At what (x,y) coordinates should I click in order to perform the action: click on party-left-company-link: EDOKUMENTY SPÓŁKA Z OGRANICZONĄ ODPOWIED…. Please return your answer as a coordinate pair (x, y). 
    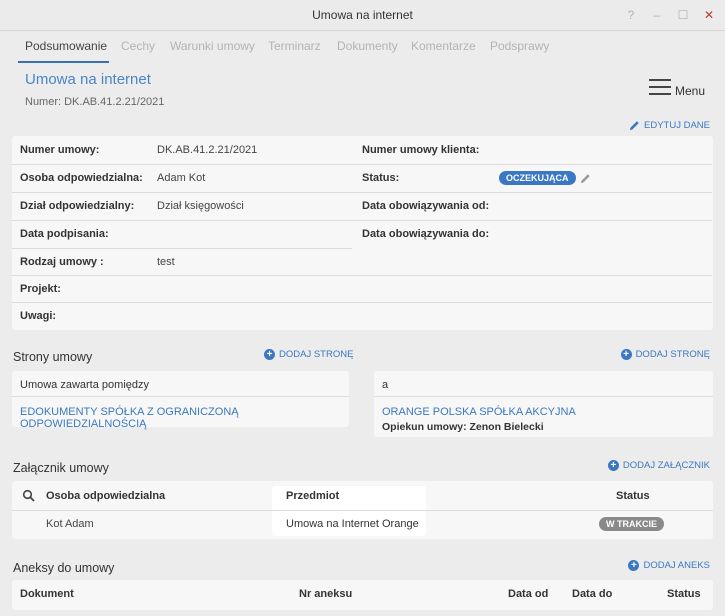
    Looking at the image, I should click on (184, 418).